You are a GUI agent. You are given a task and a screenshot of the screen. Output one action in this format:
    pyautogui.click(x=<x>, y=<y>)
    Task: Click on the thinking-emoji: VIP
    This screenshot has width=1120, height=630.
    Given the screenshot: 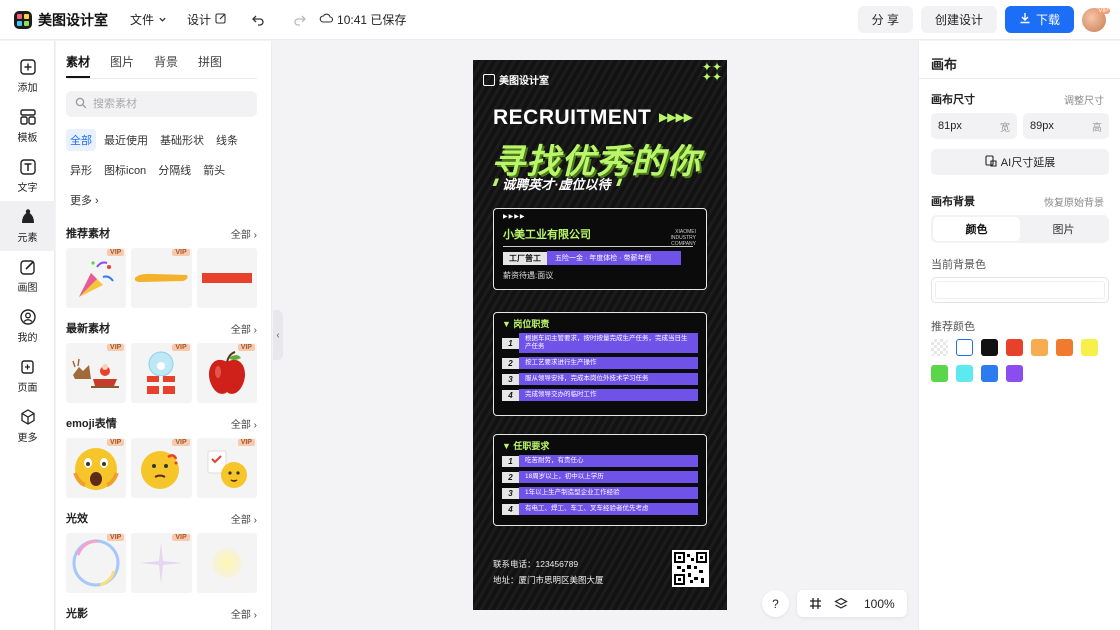 What is the action you would take?
    pyautogui.click(x=161, y=468)
    